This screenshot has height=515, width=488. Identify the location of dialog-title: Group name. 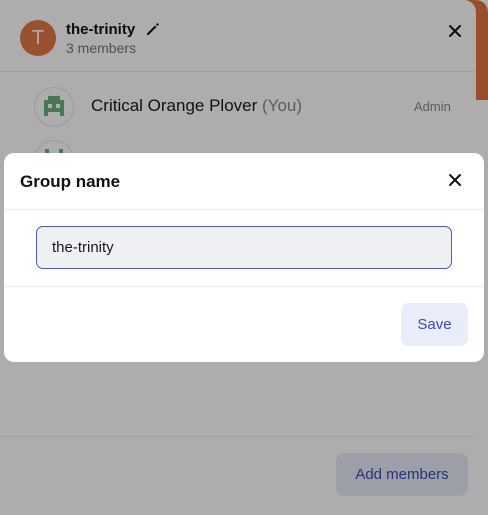
(70, 181).